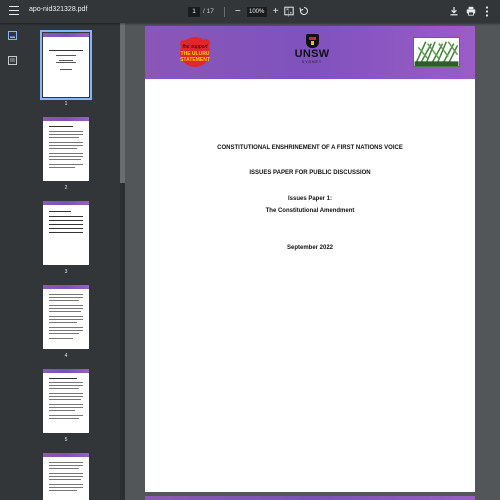  What do you see at coordinates (122, 261) in the screenshot?
I see `scrollbar` at bounding box center [122, 261].